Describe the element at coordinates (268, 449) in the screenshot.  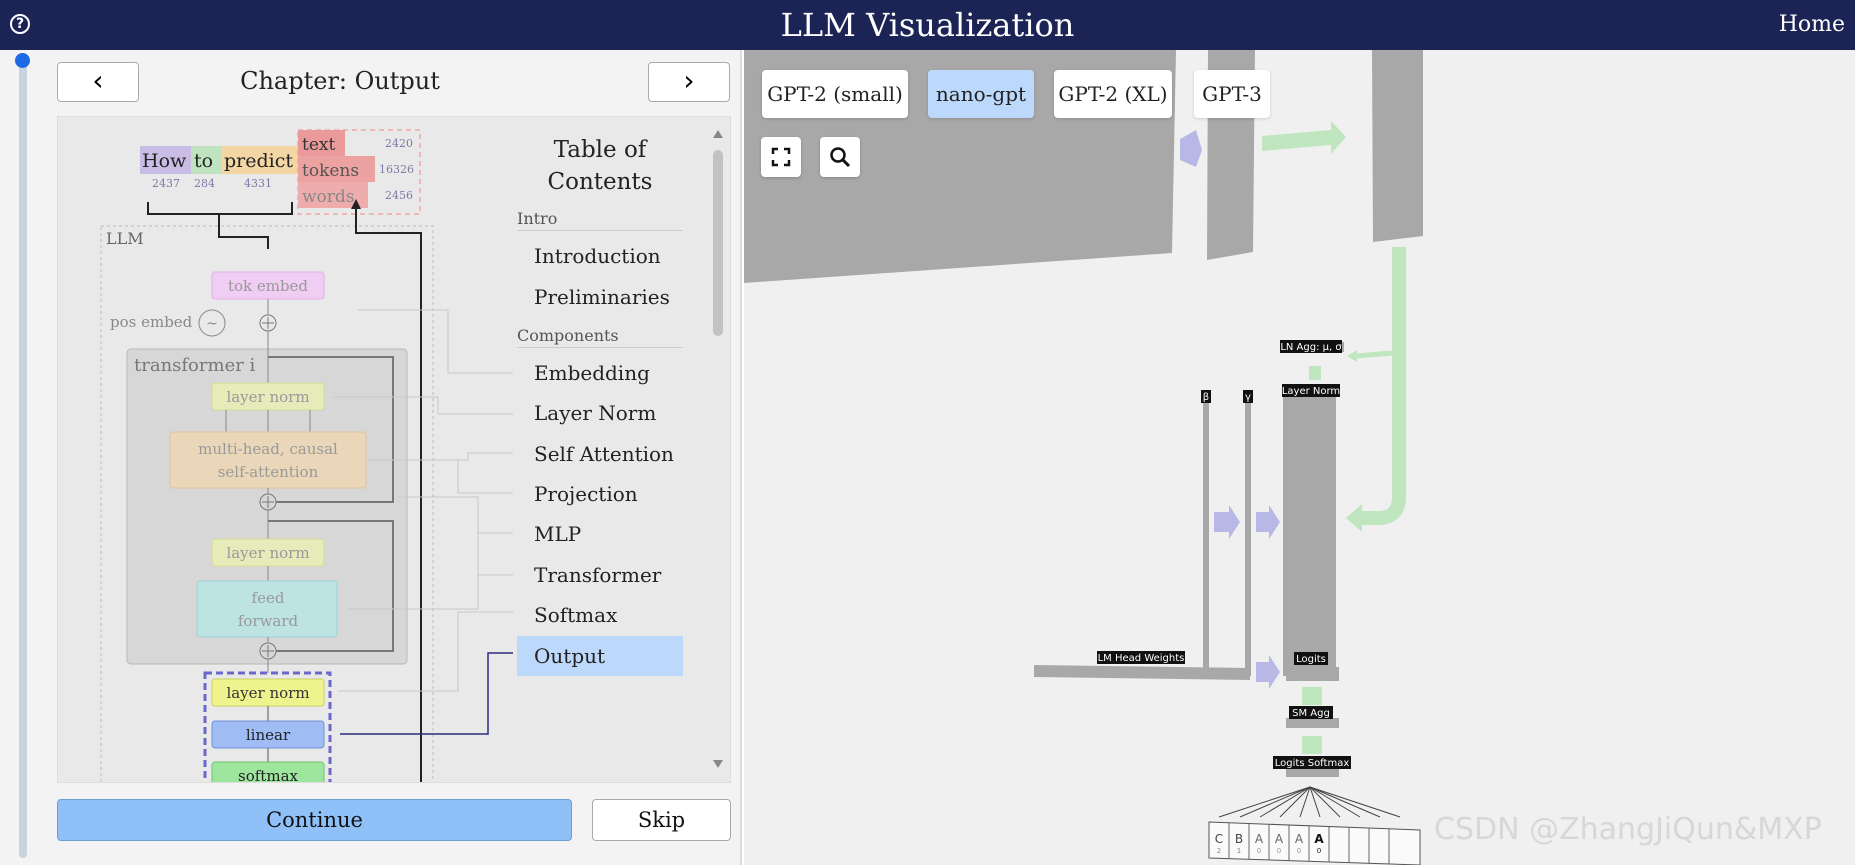
I see `attention-label: multi-head, causal` at that location.